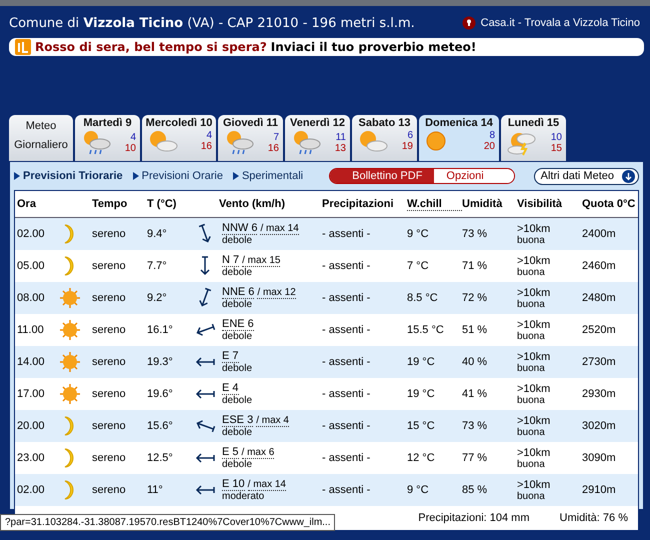 The image size is (650, 540). I want to click on day-tab: Domenica 14 8 20, so click(459, 138).